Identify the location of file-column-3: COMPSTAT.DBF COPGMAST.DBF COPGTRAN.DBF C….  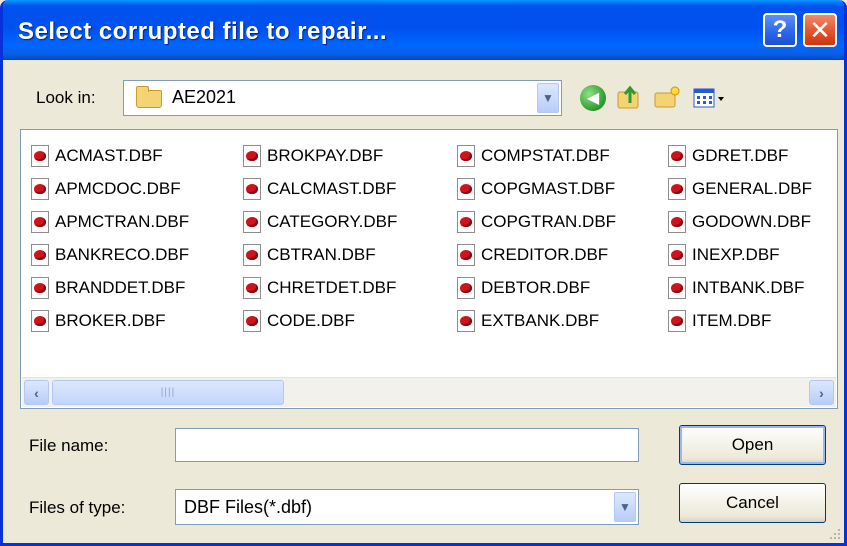
(536, 238).